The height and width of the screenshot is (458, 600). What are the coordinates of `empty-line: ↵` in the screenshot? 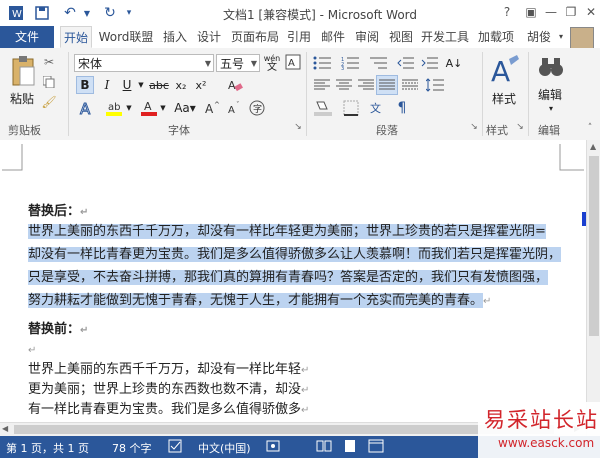 It's located at (32, 350).